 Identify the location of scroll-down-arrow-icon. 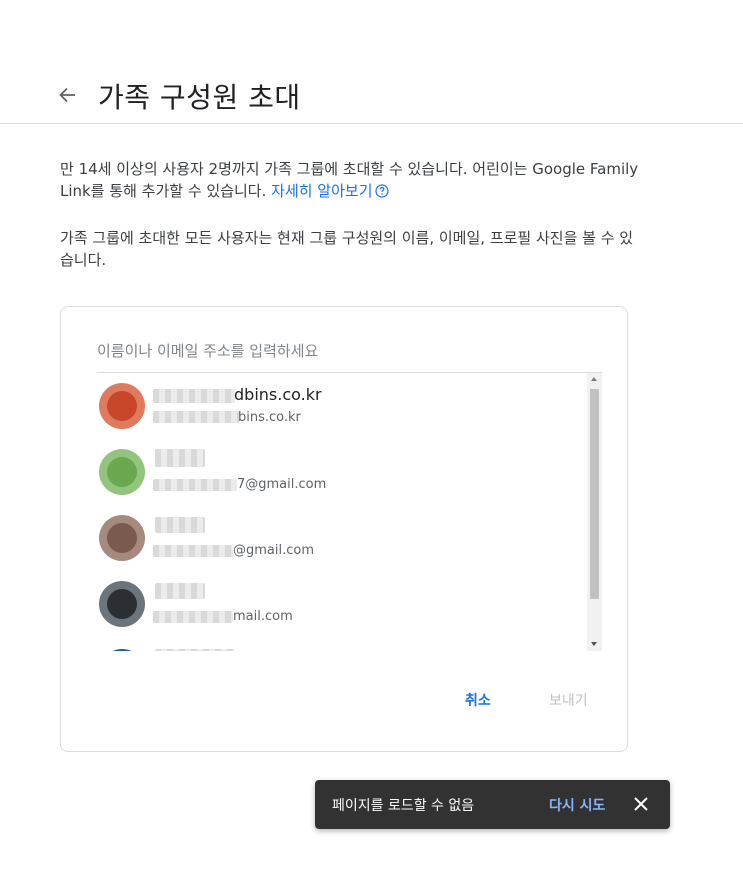
(594, 644).